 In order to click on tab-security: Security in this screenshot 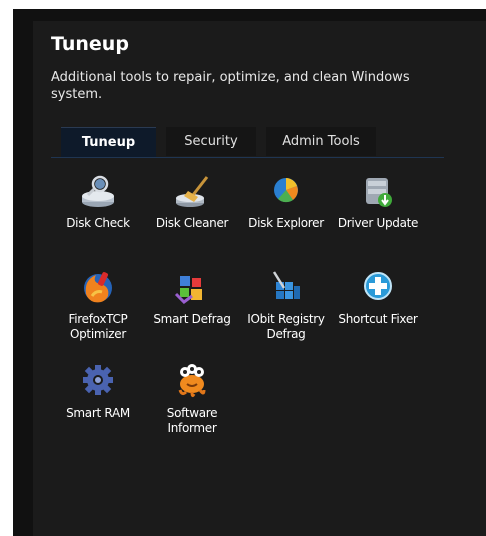, I will do `click(211, 141)`.